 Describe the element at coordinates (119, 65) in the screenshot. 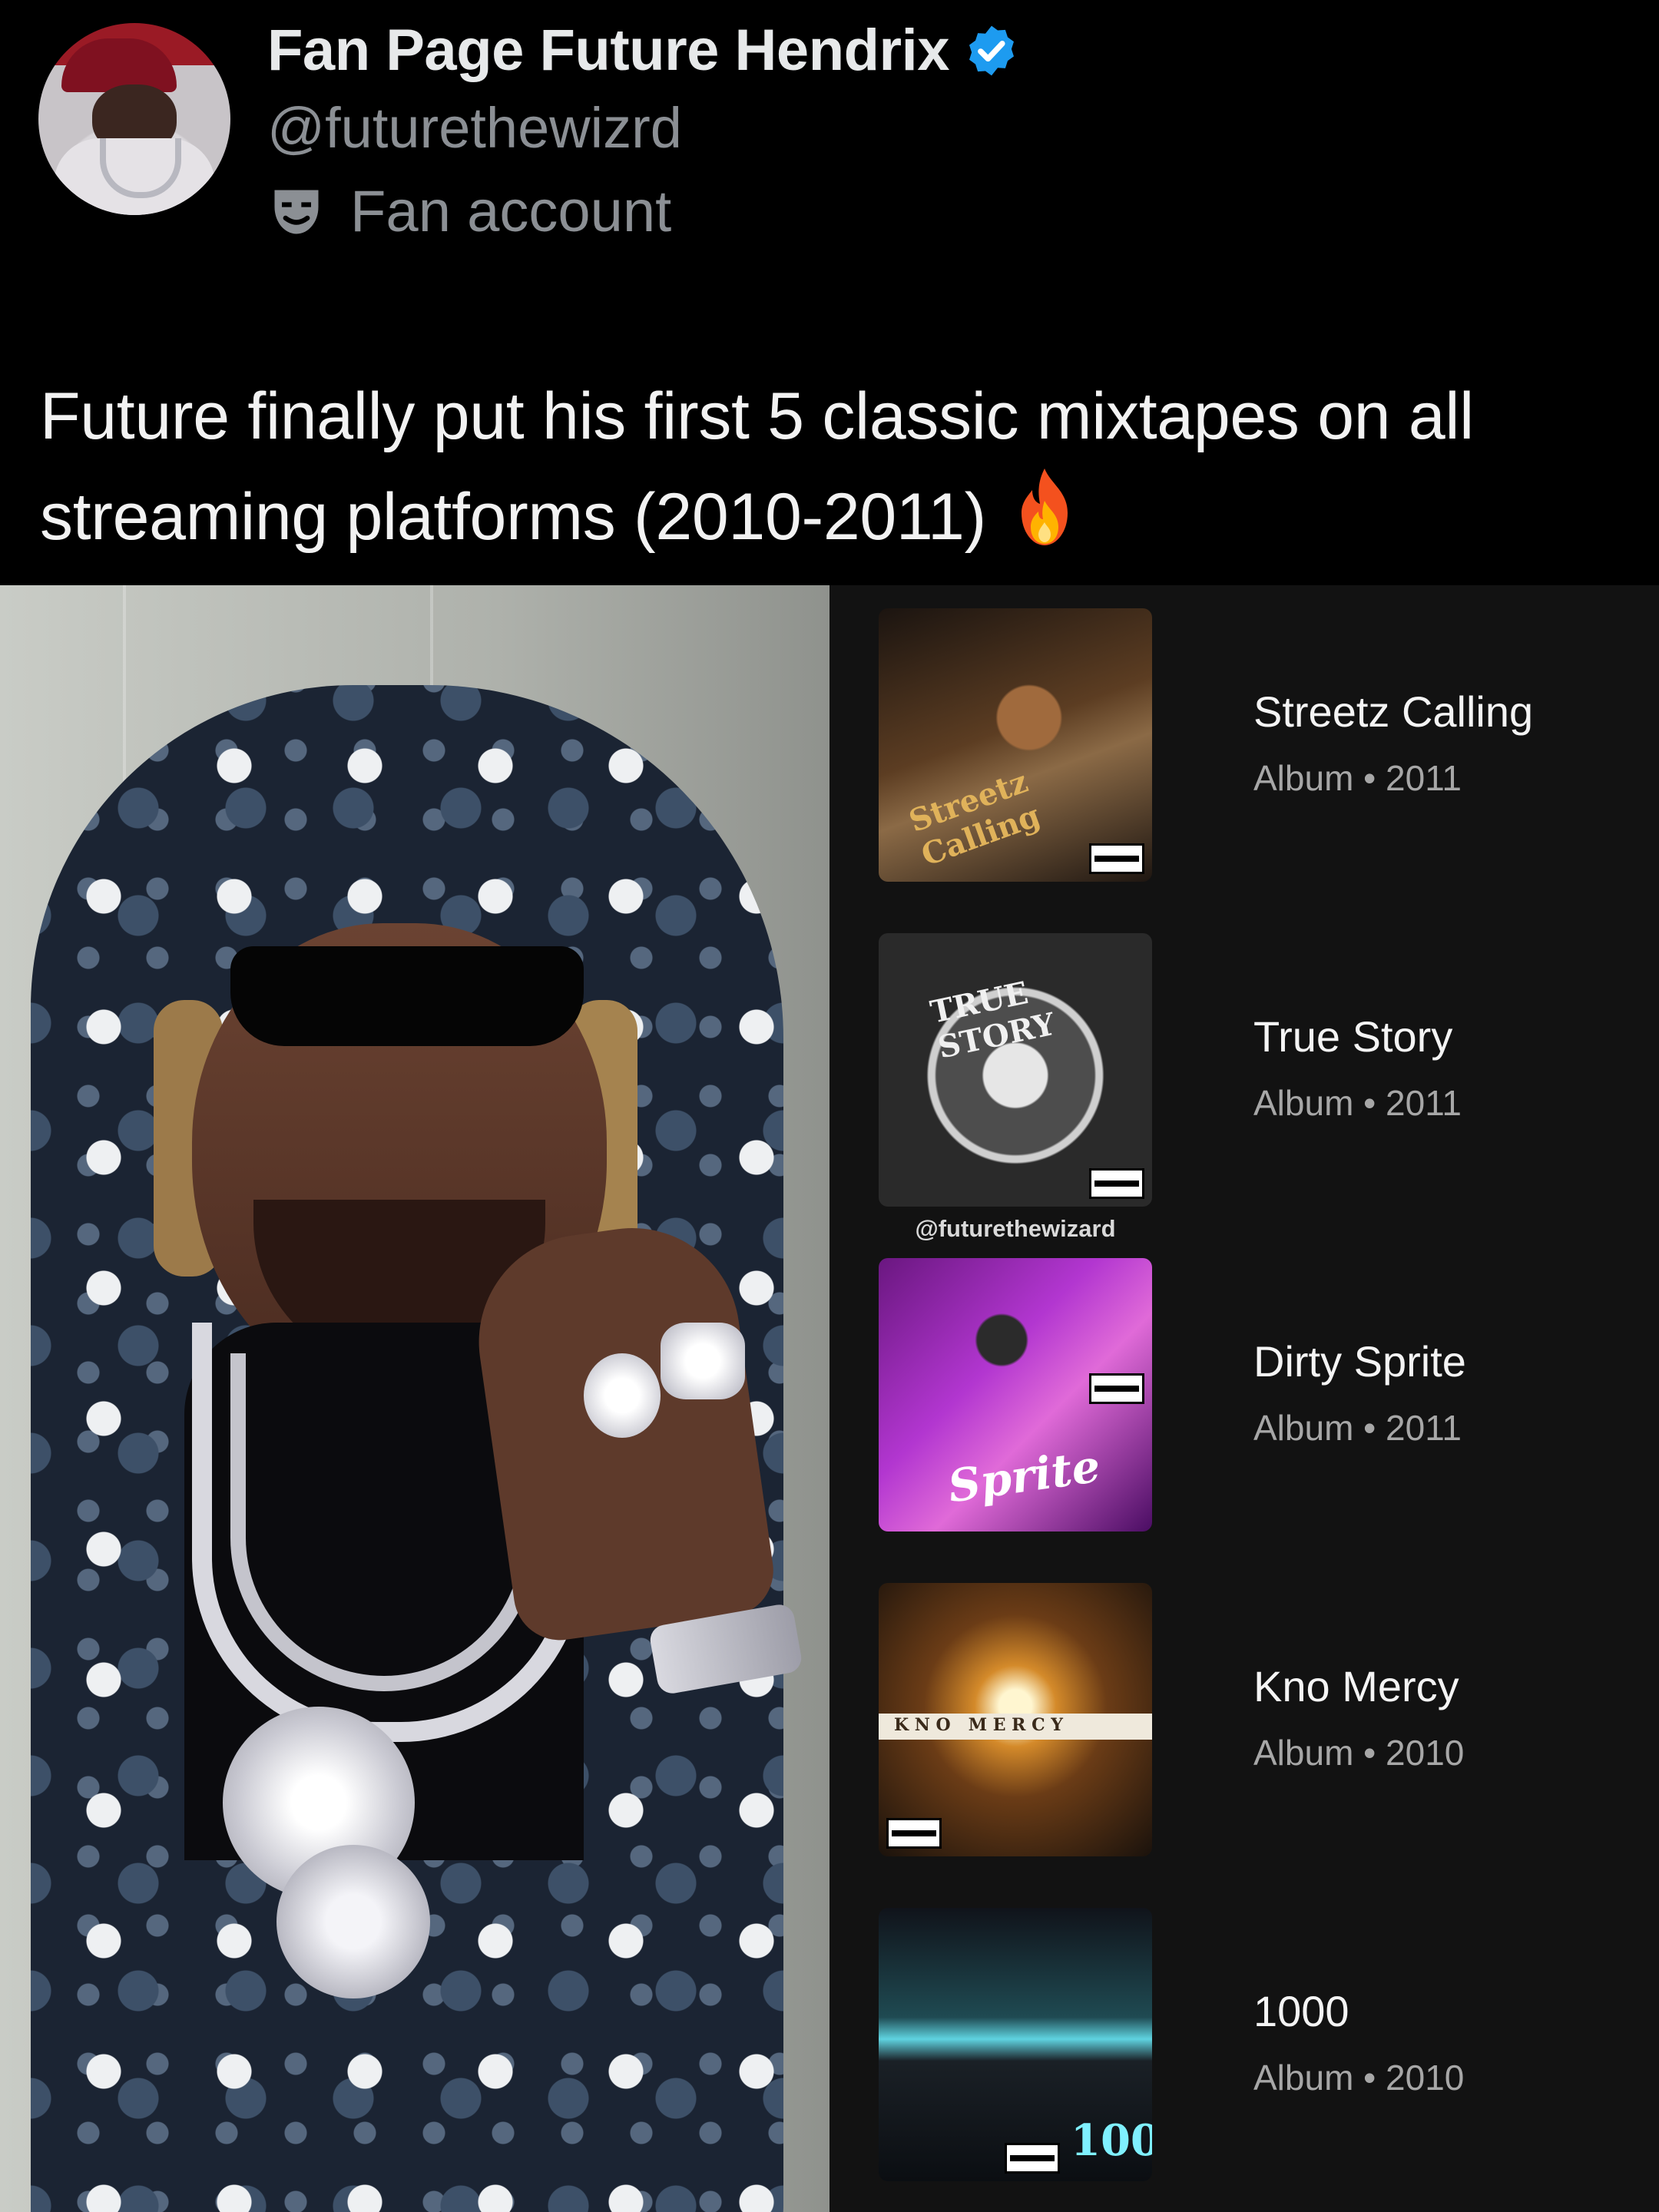

I see `avatar-cap` at that location.